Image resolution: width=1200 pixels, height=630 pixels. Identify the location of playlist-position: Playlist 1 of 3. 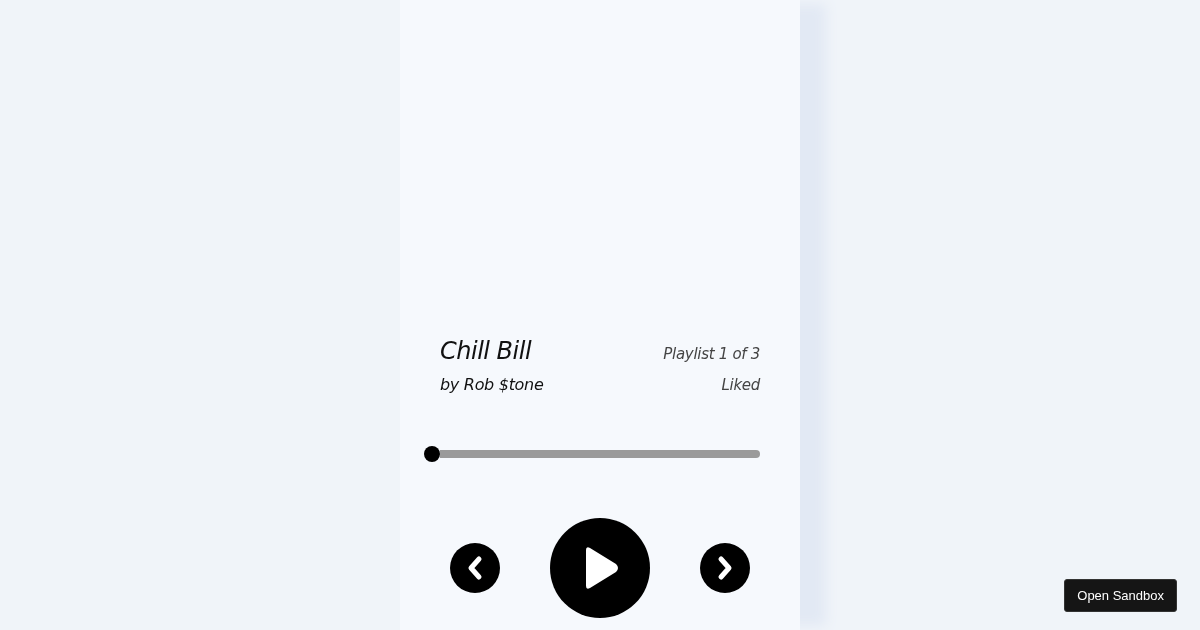
(711, 354).